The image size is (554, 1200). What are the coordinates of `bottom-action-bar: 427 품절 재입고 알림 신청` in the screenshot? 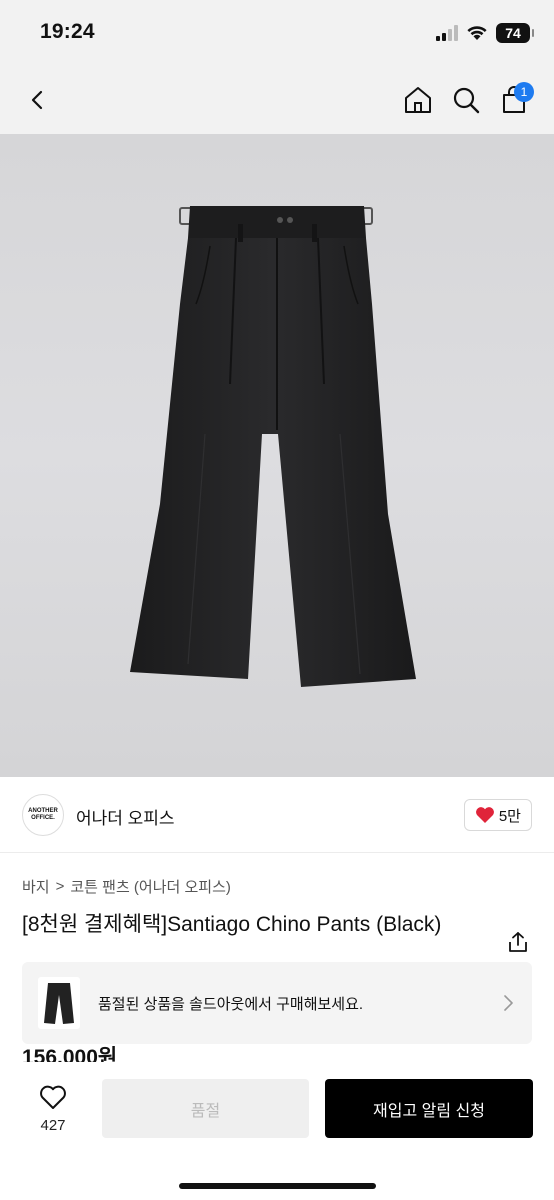 It's located at (277, 1131).